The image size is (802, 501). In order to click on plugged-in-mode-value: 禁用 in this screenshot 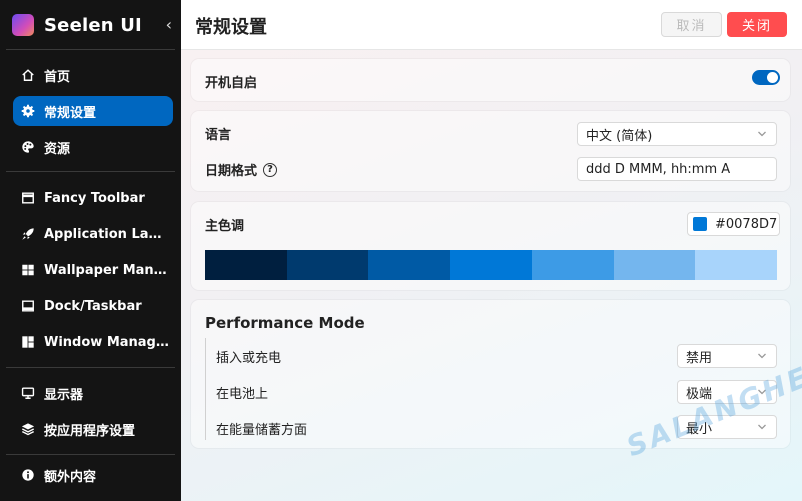, I will do `click(699, 358)`.